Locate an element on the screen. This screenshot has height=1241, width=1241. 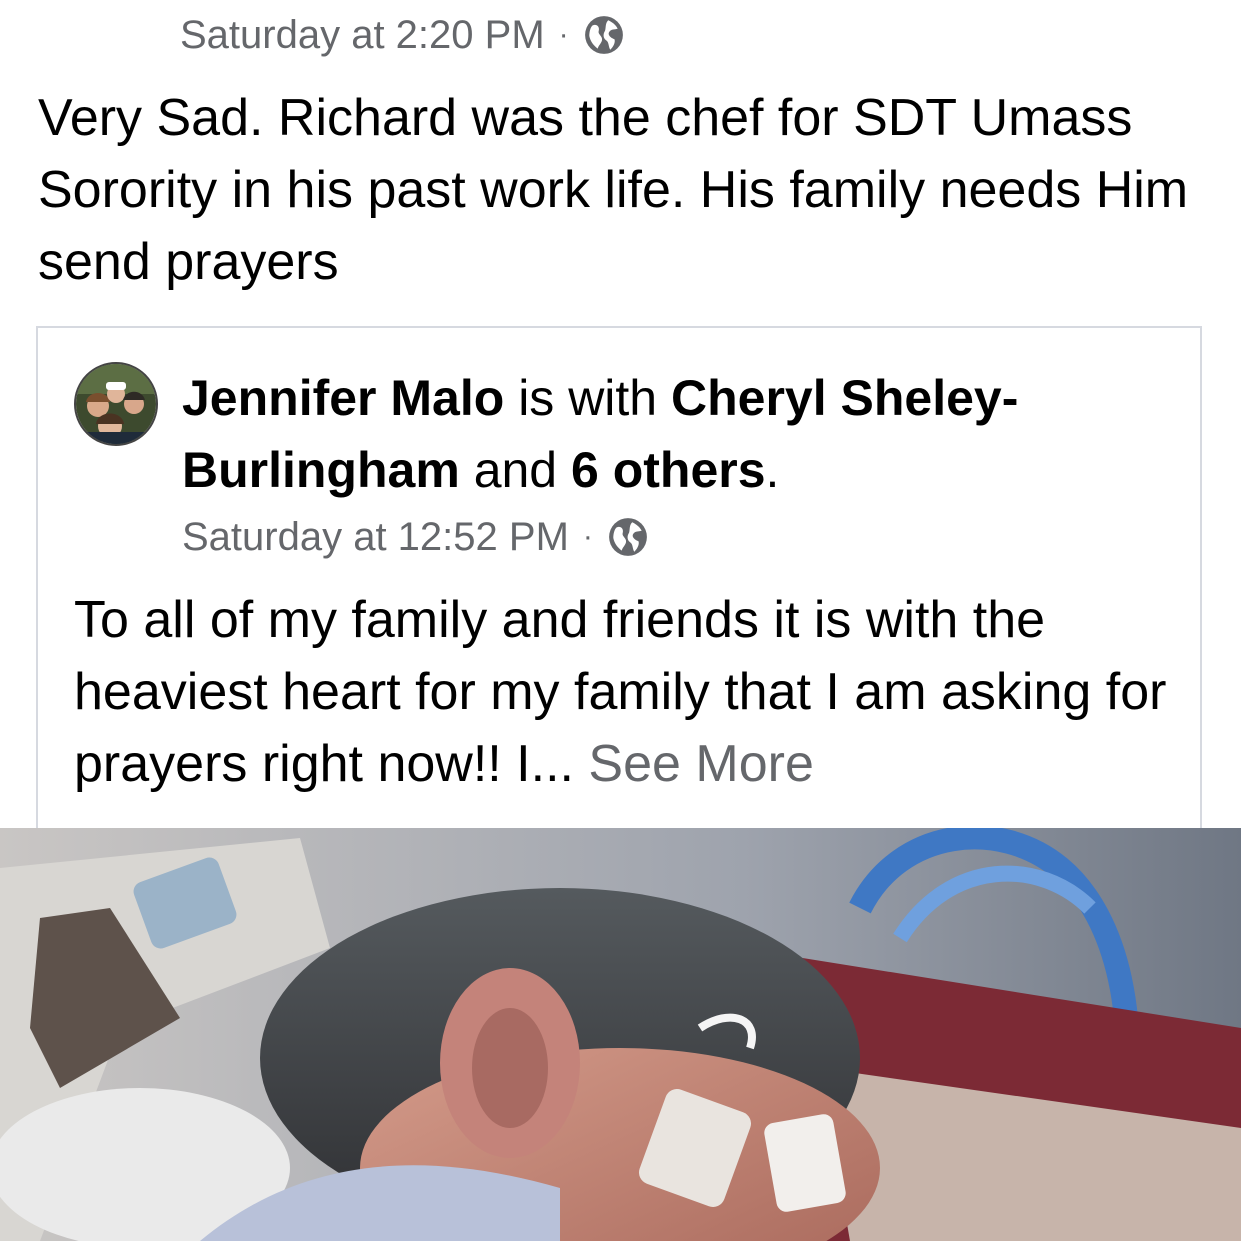
shared-post-meta: Saturday at 12:52 PM · is located at coordinates (415, 537).